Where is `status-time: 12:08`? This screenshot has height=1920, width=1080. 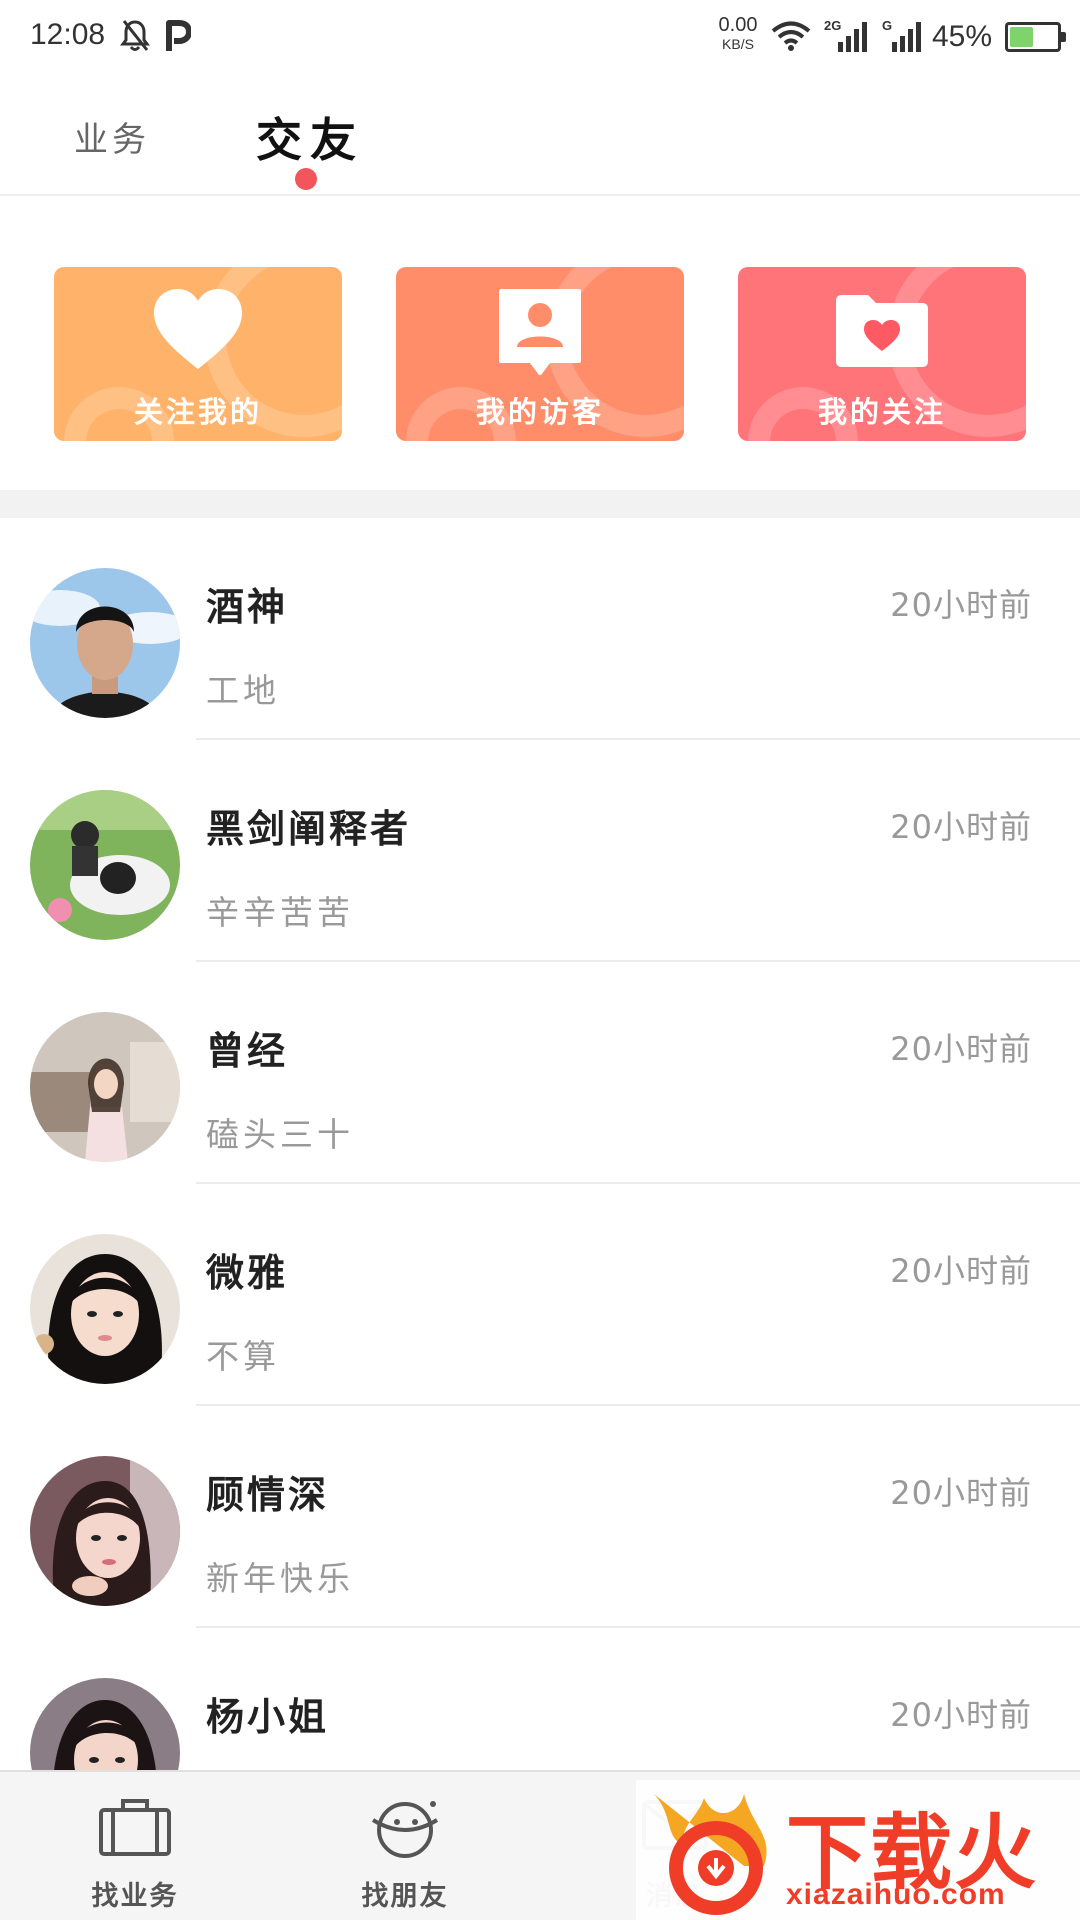 status-time: 12:08 is located at coordinates (68, 34).